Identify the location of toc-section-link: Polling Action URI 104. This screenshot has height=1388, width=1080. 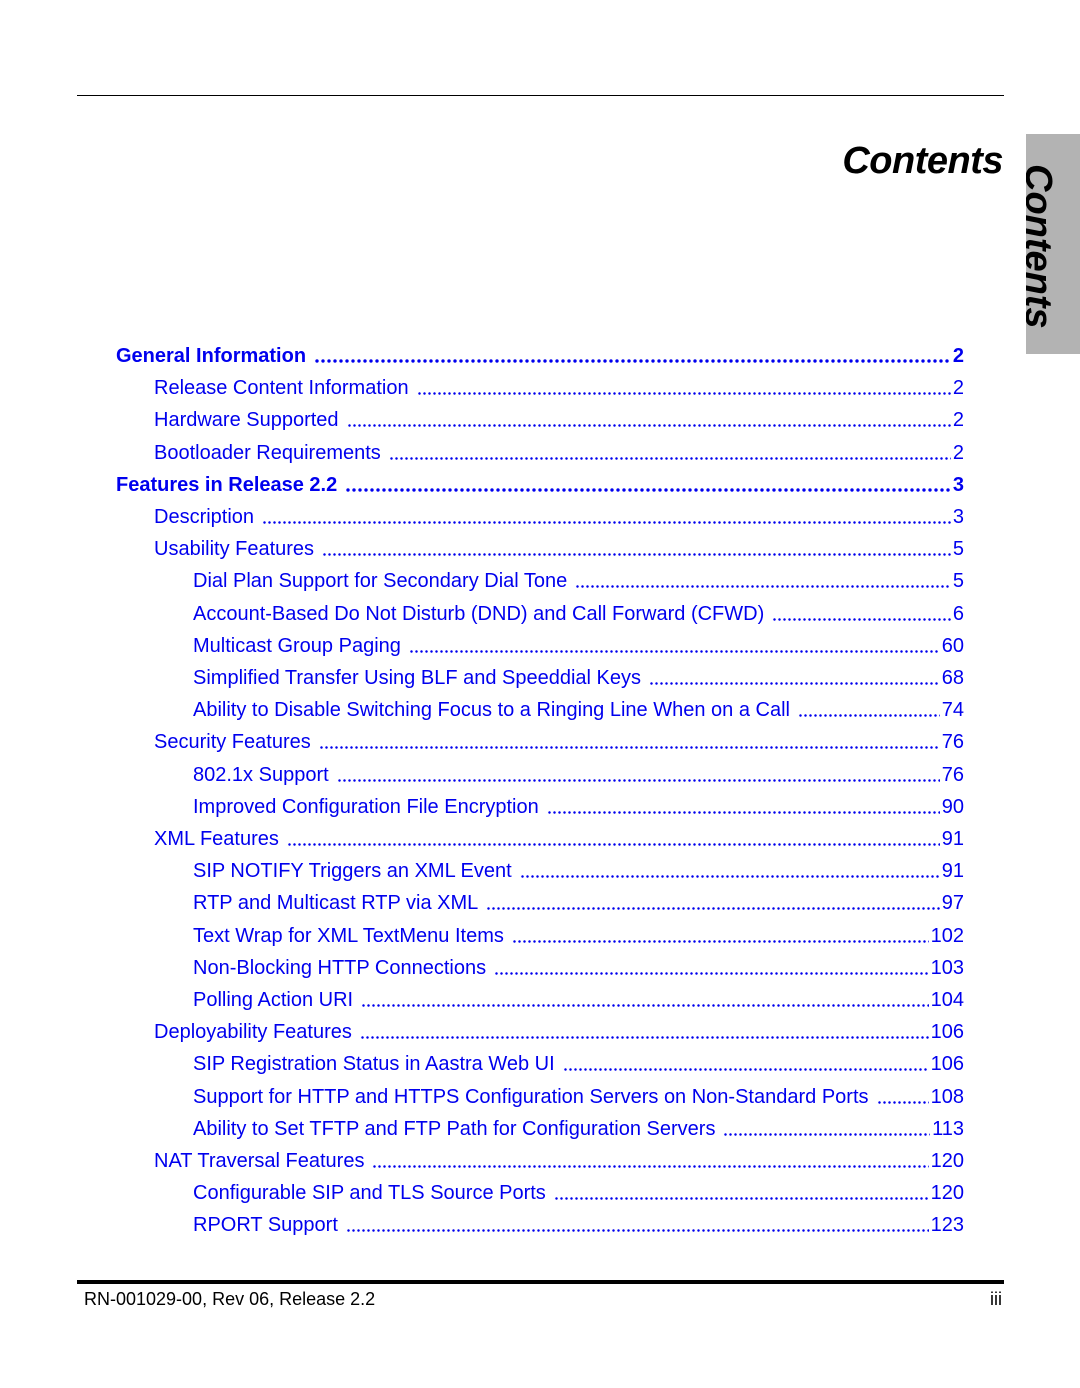
(578, 1002).